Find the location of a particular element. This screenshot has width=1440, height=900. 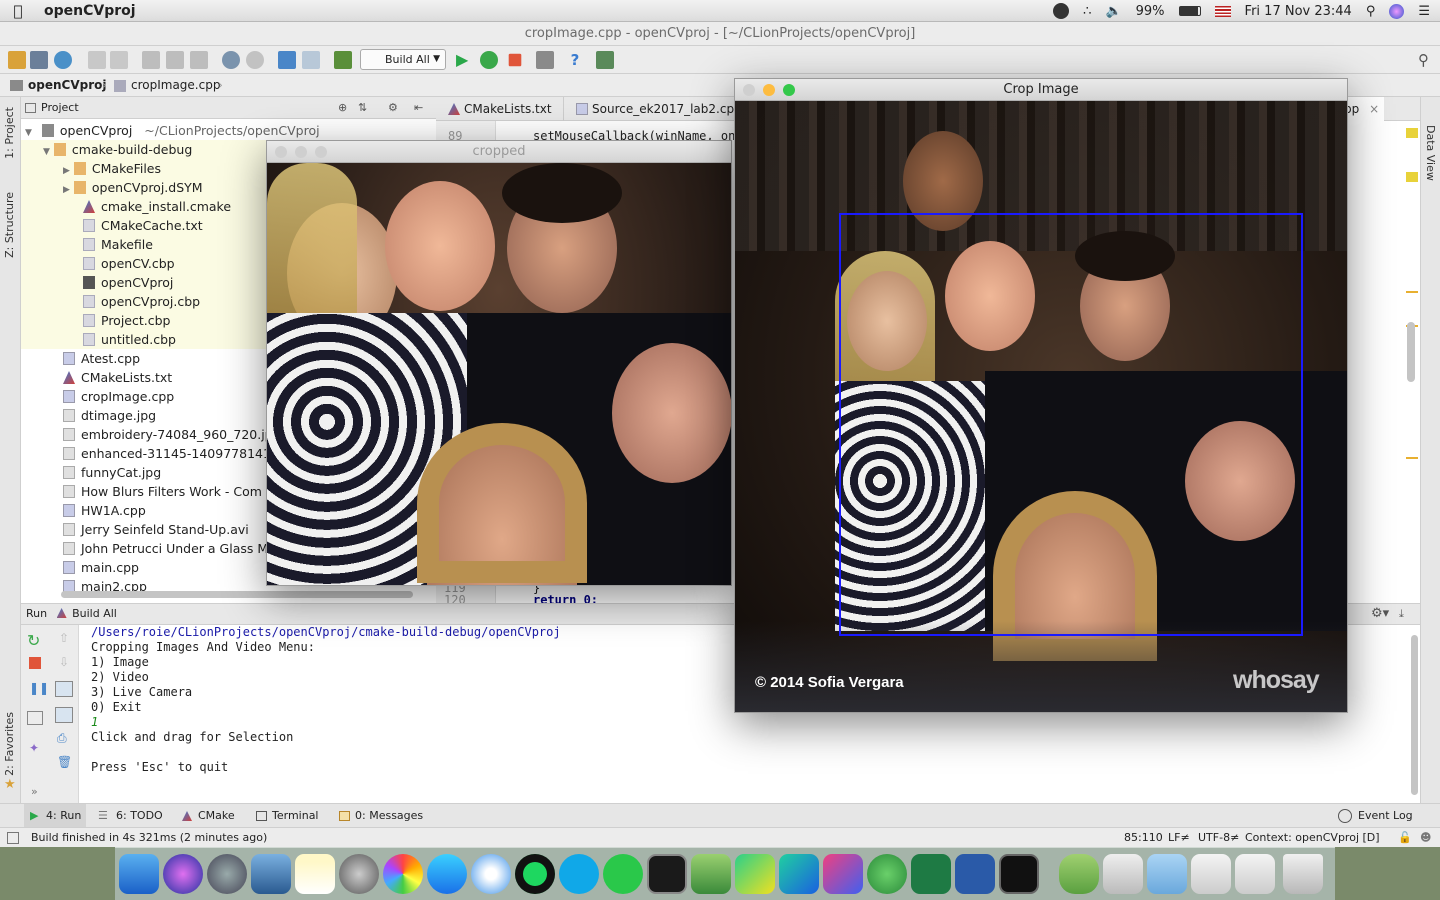

lock-icon: 🔓 is located at coordinates (1405, 838).